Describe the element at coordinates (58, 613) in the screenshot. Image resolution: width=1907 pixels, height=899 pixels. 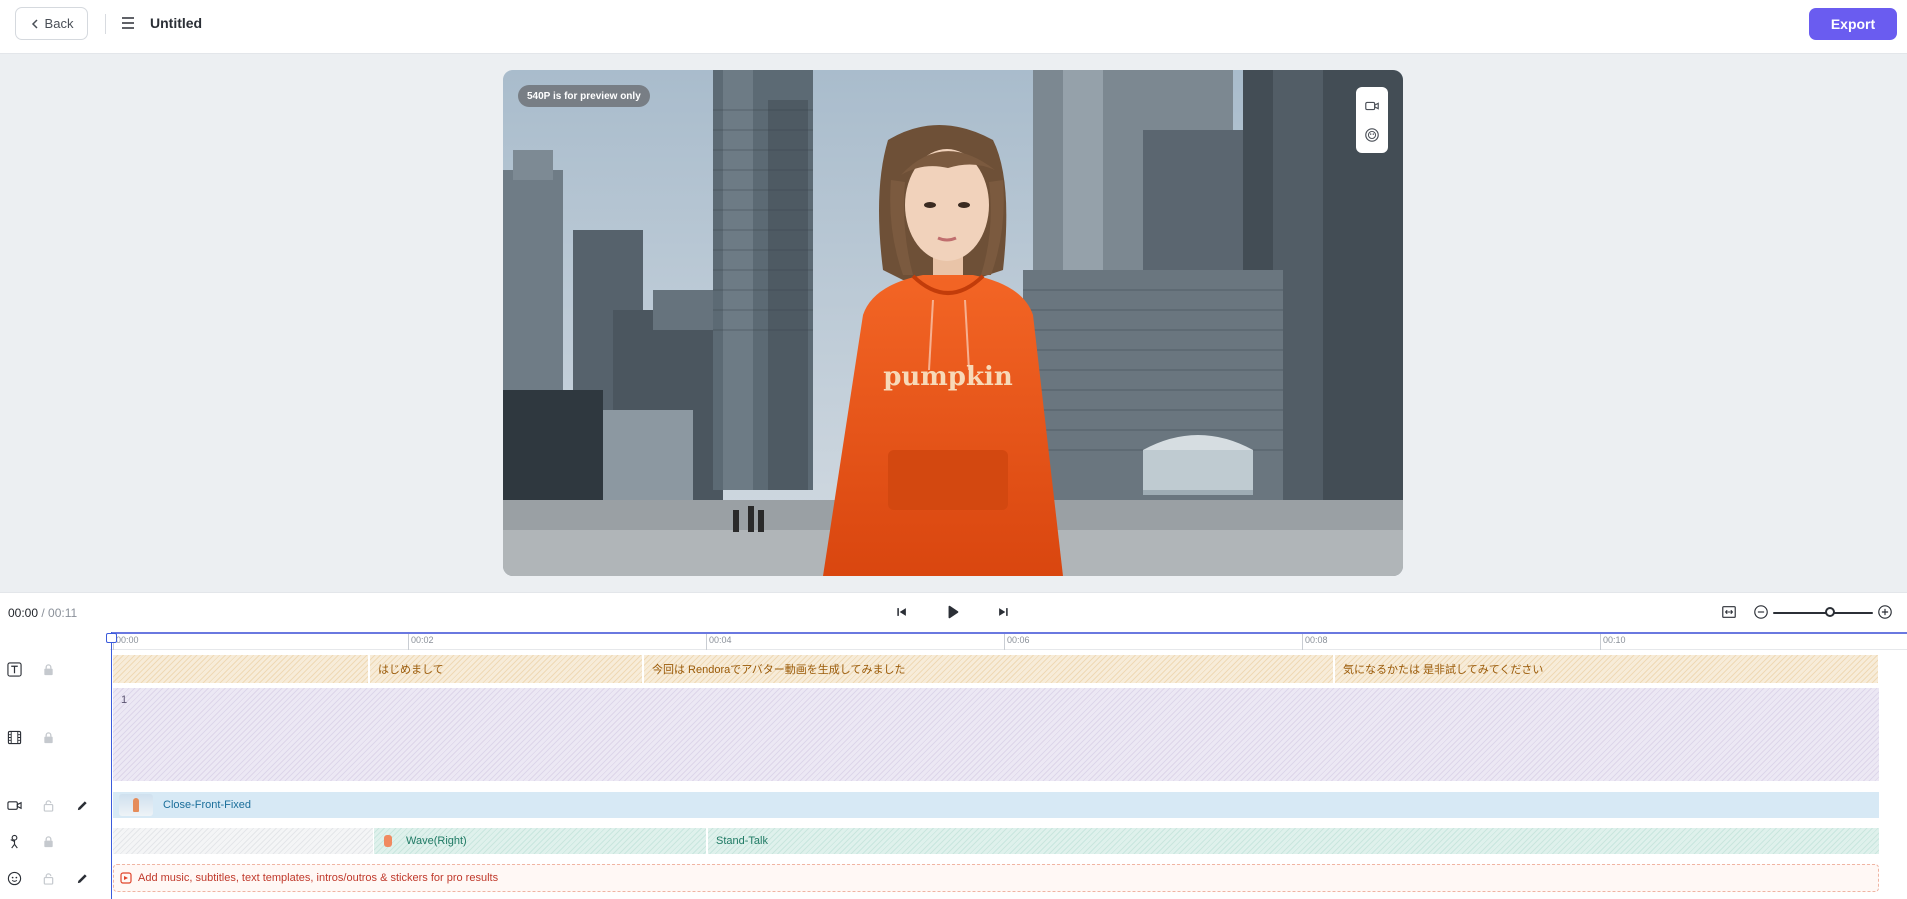
I see `total-time: / 00:11` at that location.